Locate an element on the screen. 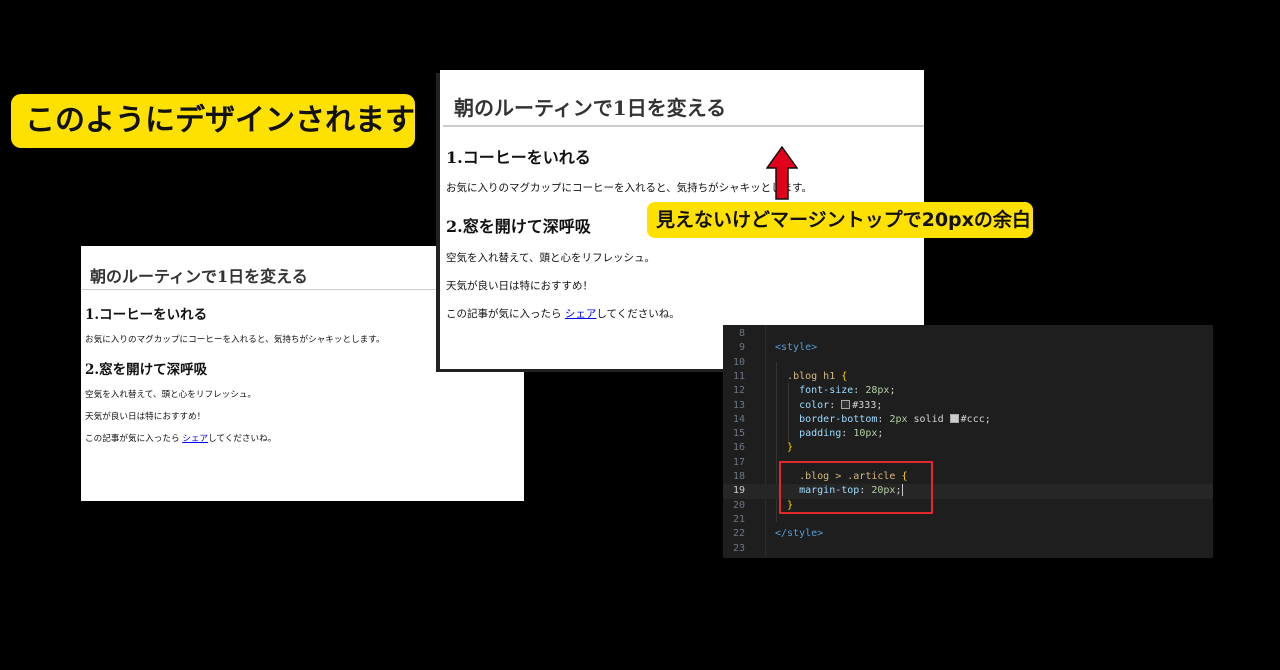  title-underline is located at coordinates (683, 126).